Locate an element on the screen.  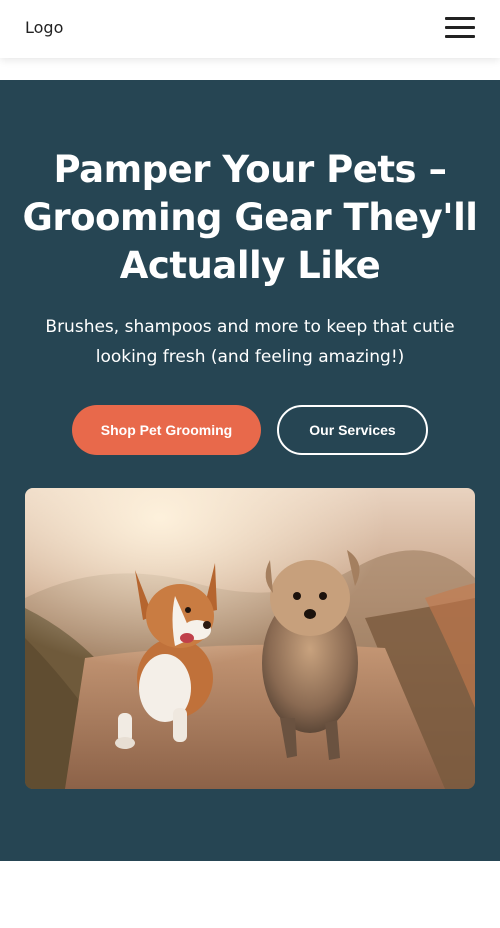
our-services-button: Our Services is located at coordinates (352, 430).